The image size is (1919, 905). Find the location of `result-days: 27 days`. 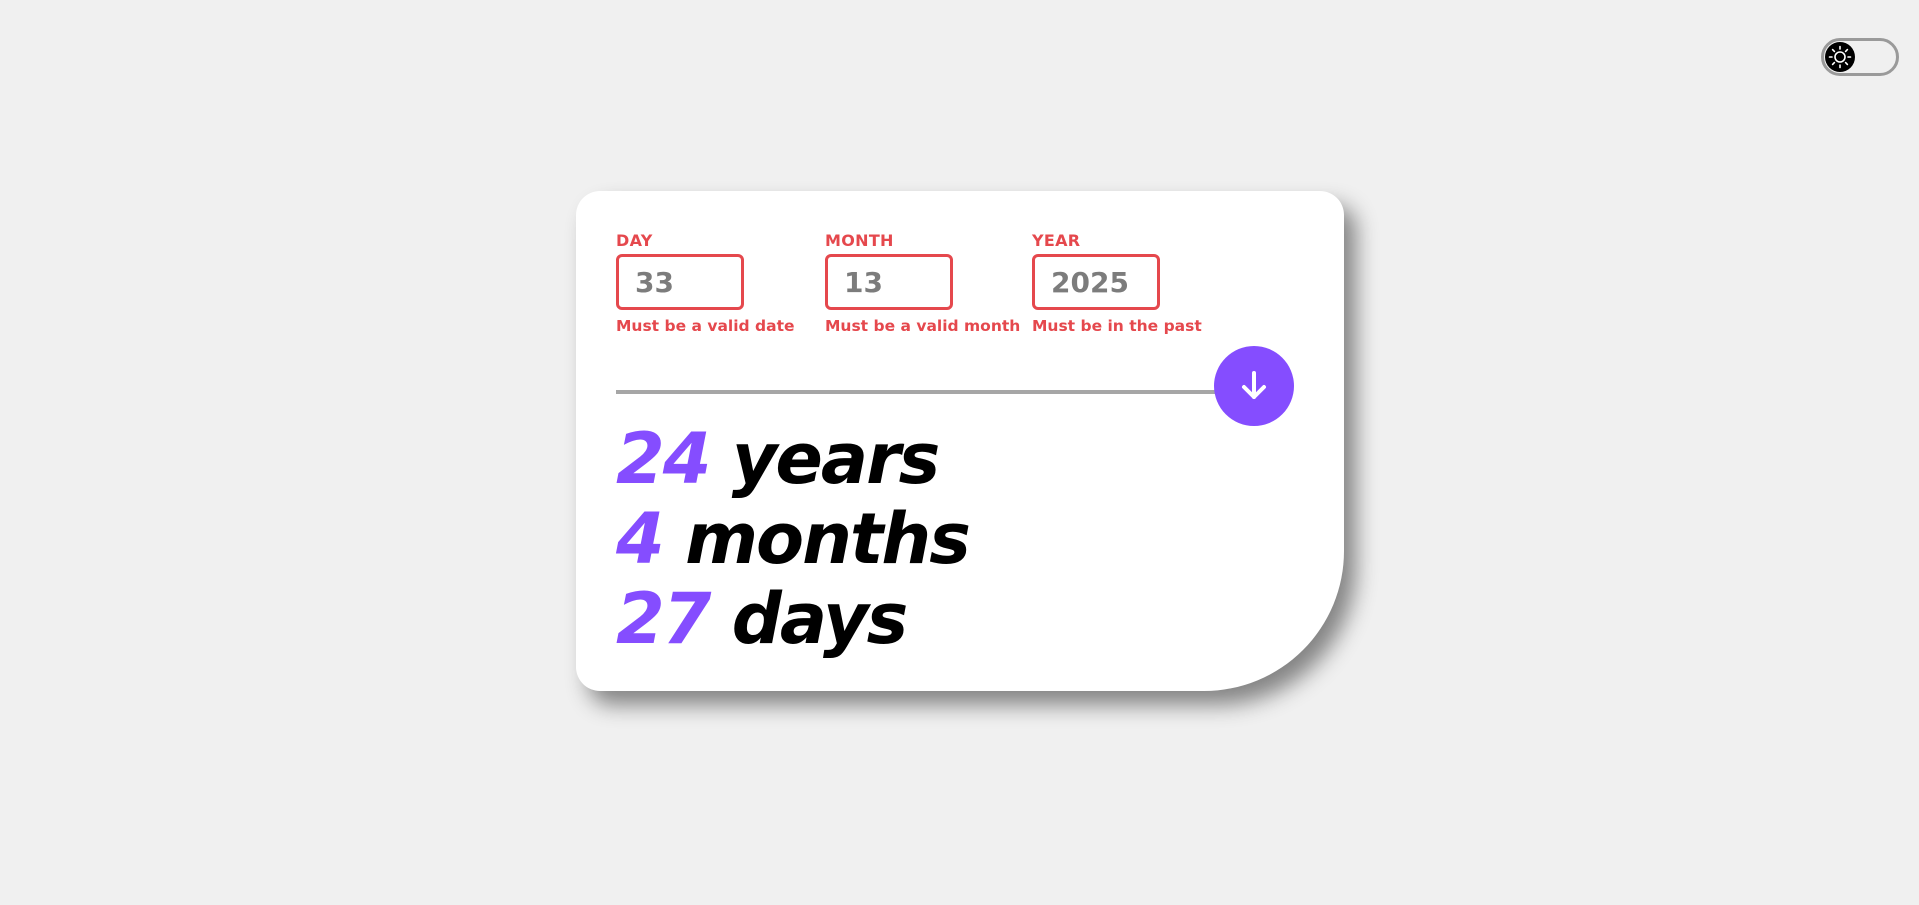

result-days: 27 days is located at coordinates (792, 619).